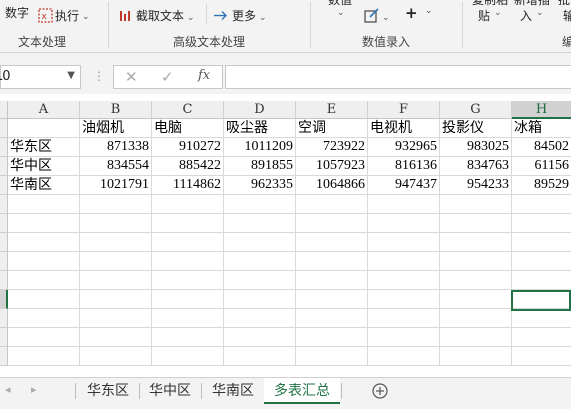 This screenshot has height=409, width=571. I want to click on copy-paste-button: 复制粘, so click(490, 4).